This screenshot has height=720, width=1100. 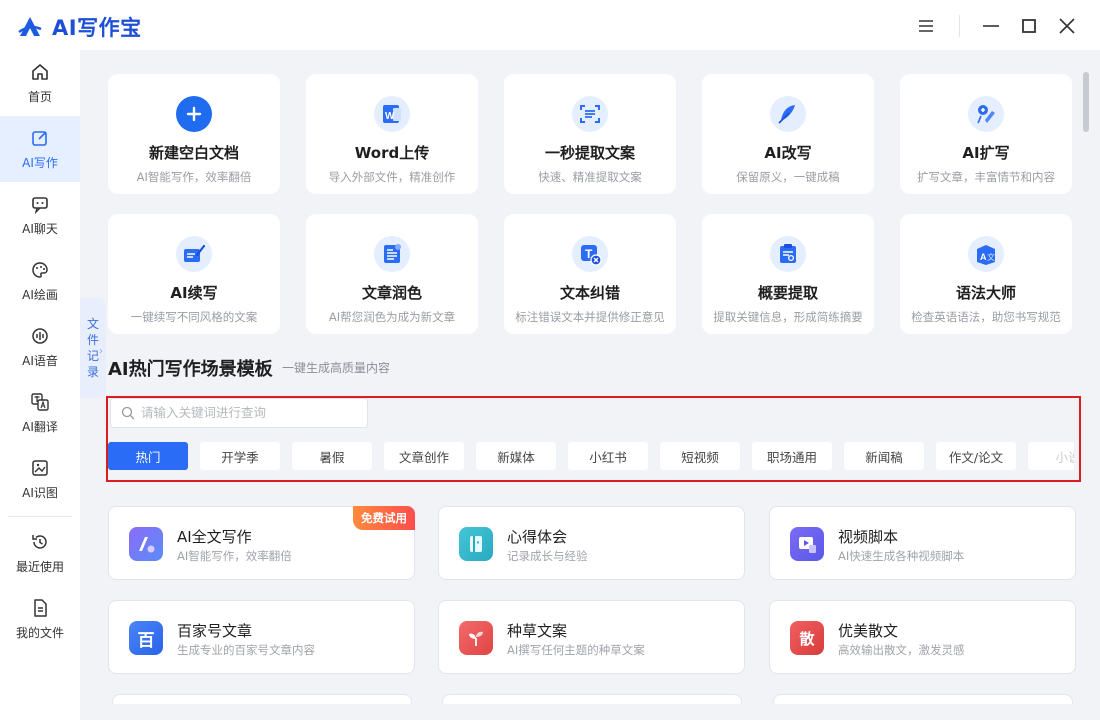 What do you see at coordinates (591, 543) in the screenshot?
I see `template-card-reflection: 心得体会 记录成长与经验` at bounding box center [591, 543].